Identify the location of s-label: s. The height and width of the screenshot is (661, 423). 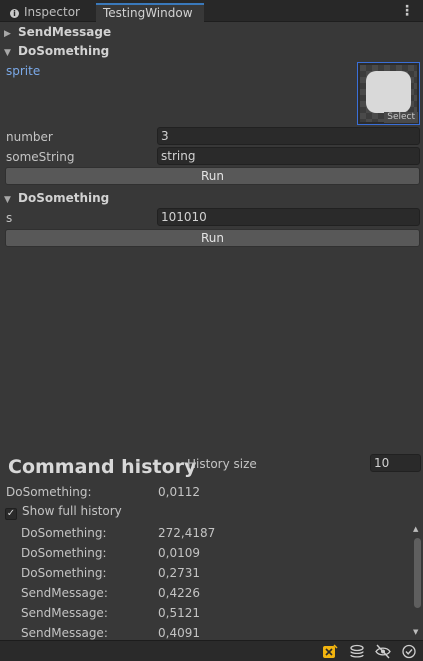
(9, 218).